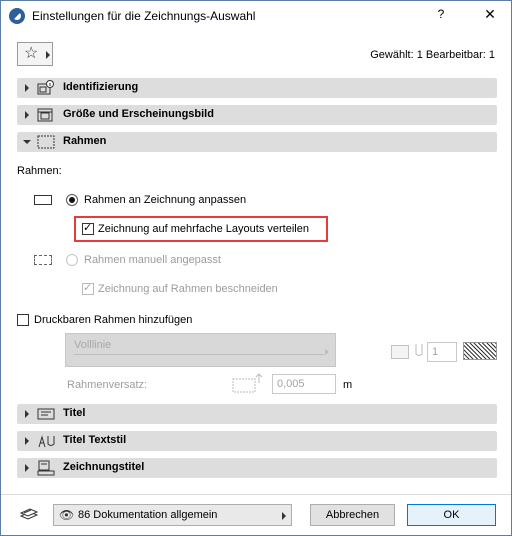 This screenshot has height=536, width=512. Describe the element at coordinates (45, 87) in the screenshot. I see `info-icon` at that location.